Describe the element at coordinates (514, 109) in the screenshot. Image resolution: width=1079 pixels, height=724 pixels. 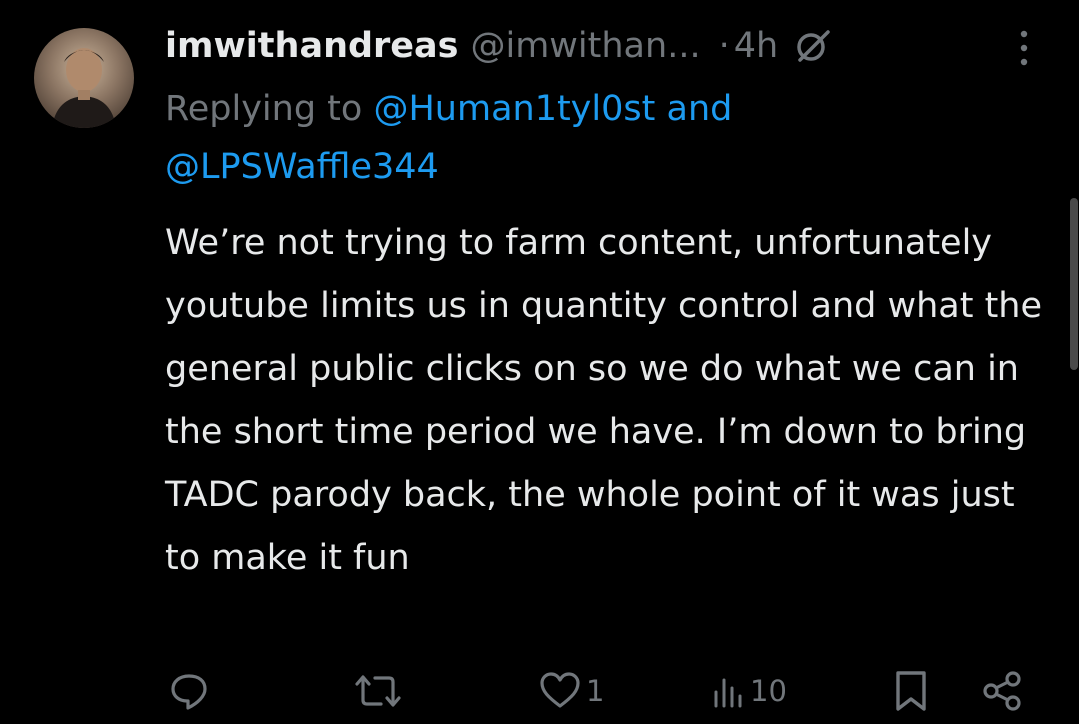
I see `mention-link-1: @Human1tyl0st` at that location.